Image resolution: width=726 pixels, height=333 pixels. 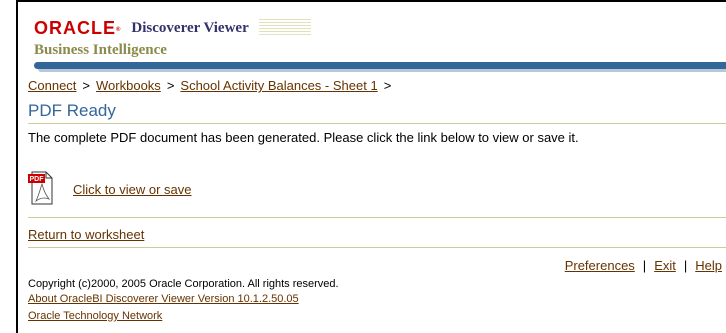 I want to click on exit-link: Exit, so click(x=665, y=265).